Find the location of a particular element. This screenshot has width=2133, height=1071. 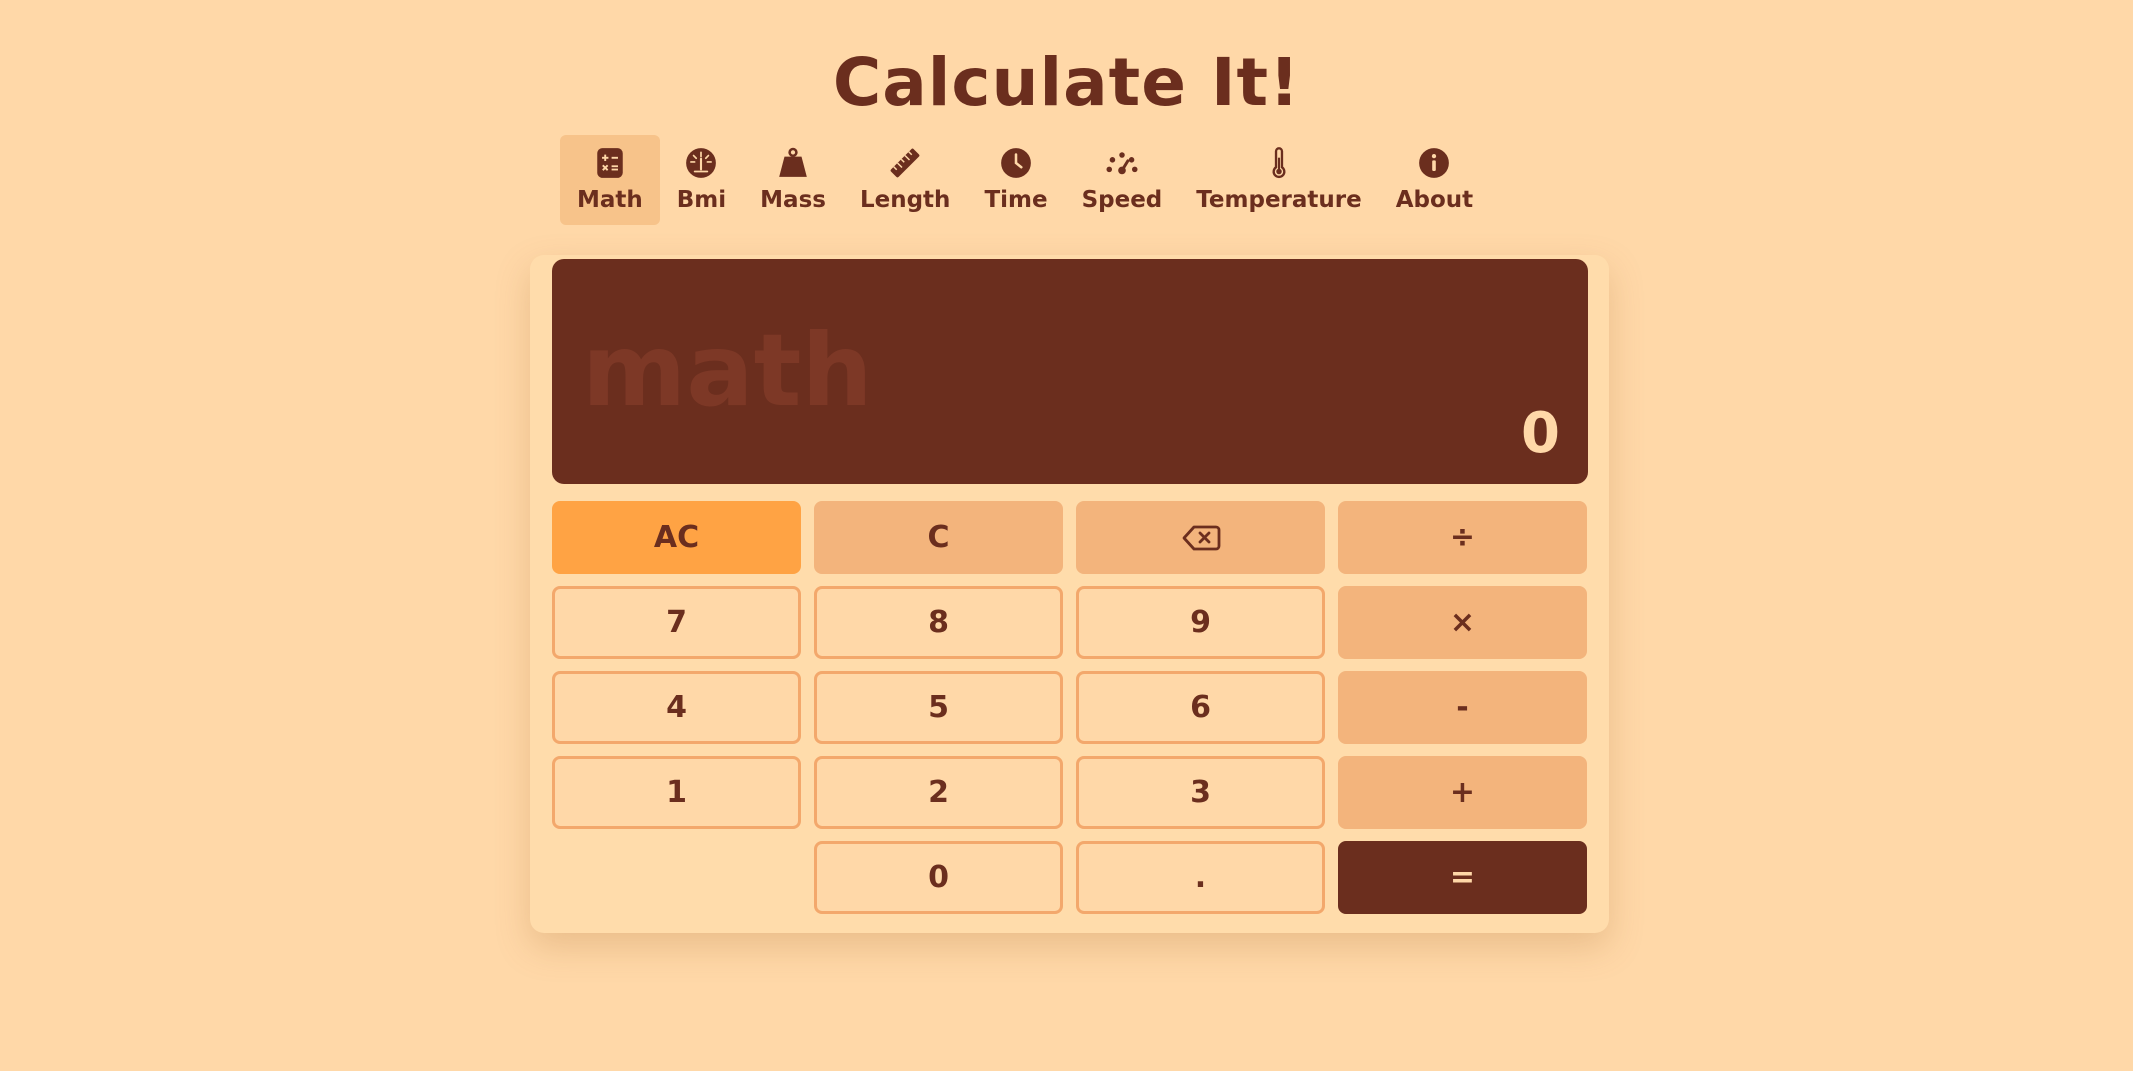

calculator-icon is located at coordinates (610, 163).